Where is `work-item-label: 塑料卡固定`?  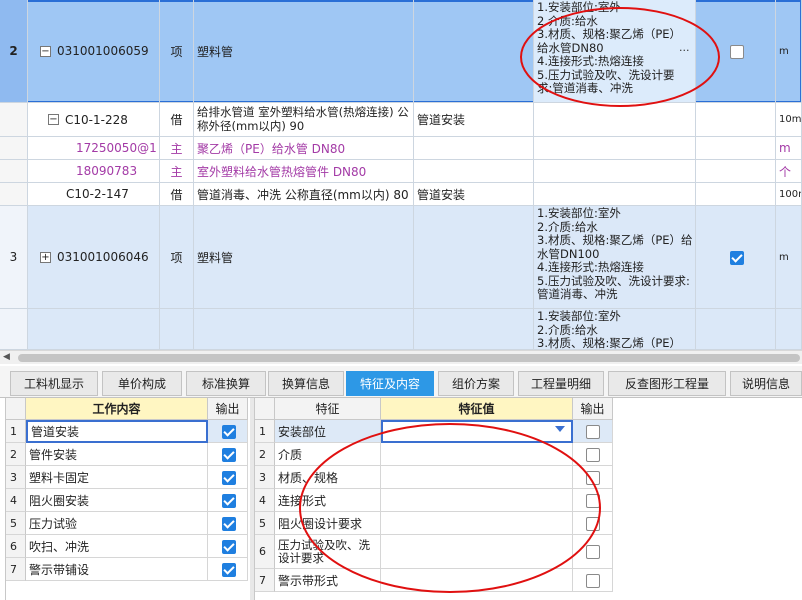
work-item-label: 塑料卡固定 is located at coordinates (117, 477).